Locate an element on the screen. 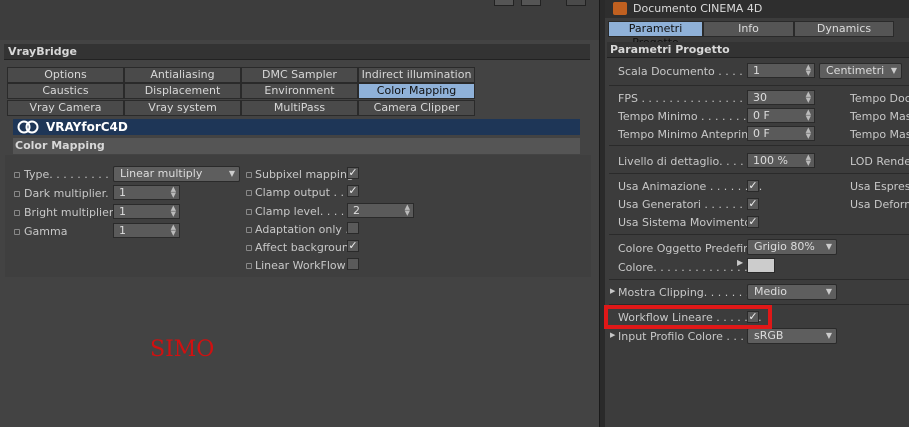 This screenshot has height=427, width=909. usa-generatori-label: Usa Generatori . . . . . . . . is located at coordinates (687, 204).